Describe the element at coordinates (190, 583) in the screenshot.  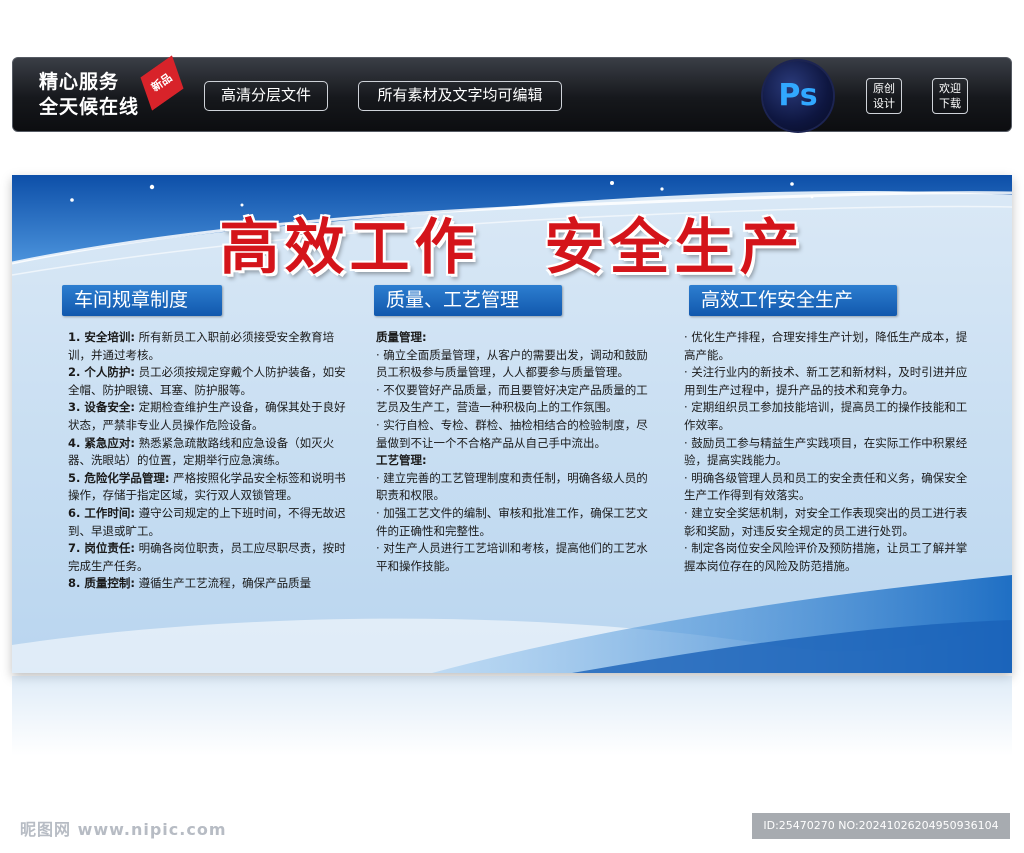
I see `list-item: 8. 质量控制: 遵循生产工艺流程，确保产品质量` at that location.